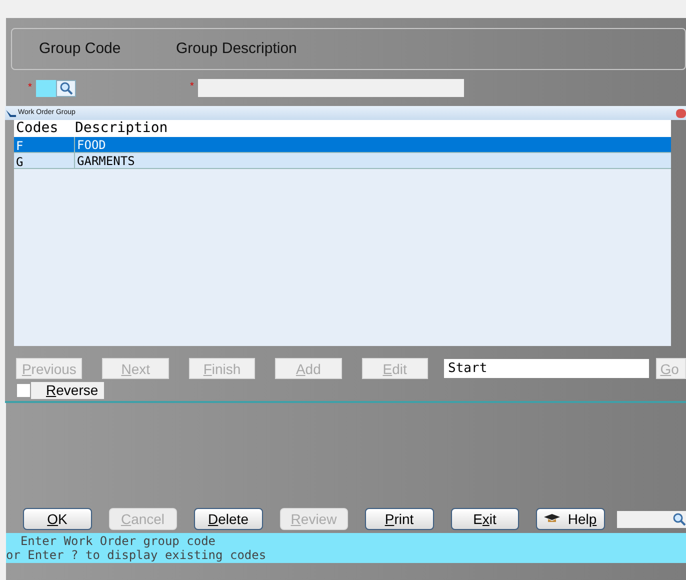  What do you see at coordinates (484, 519) in the screenshot?
I see `action-button: Exit` at bounding box center [484, 519].